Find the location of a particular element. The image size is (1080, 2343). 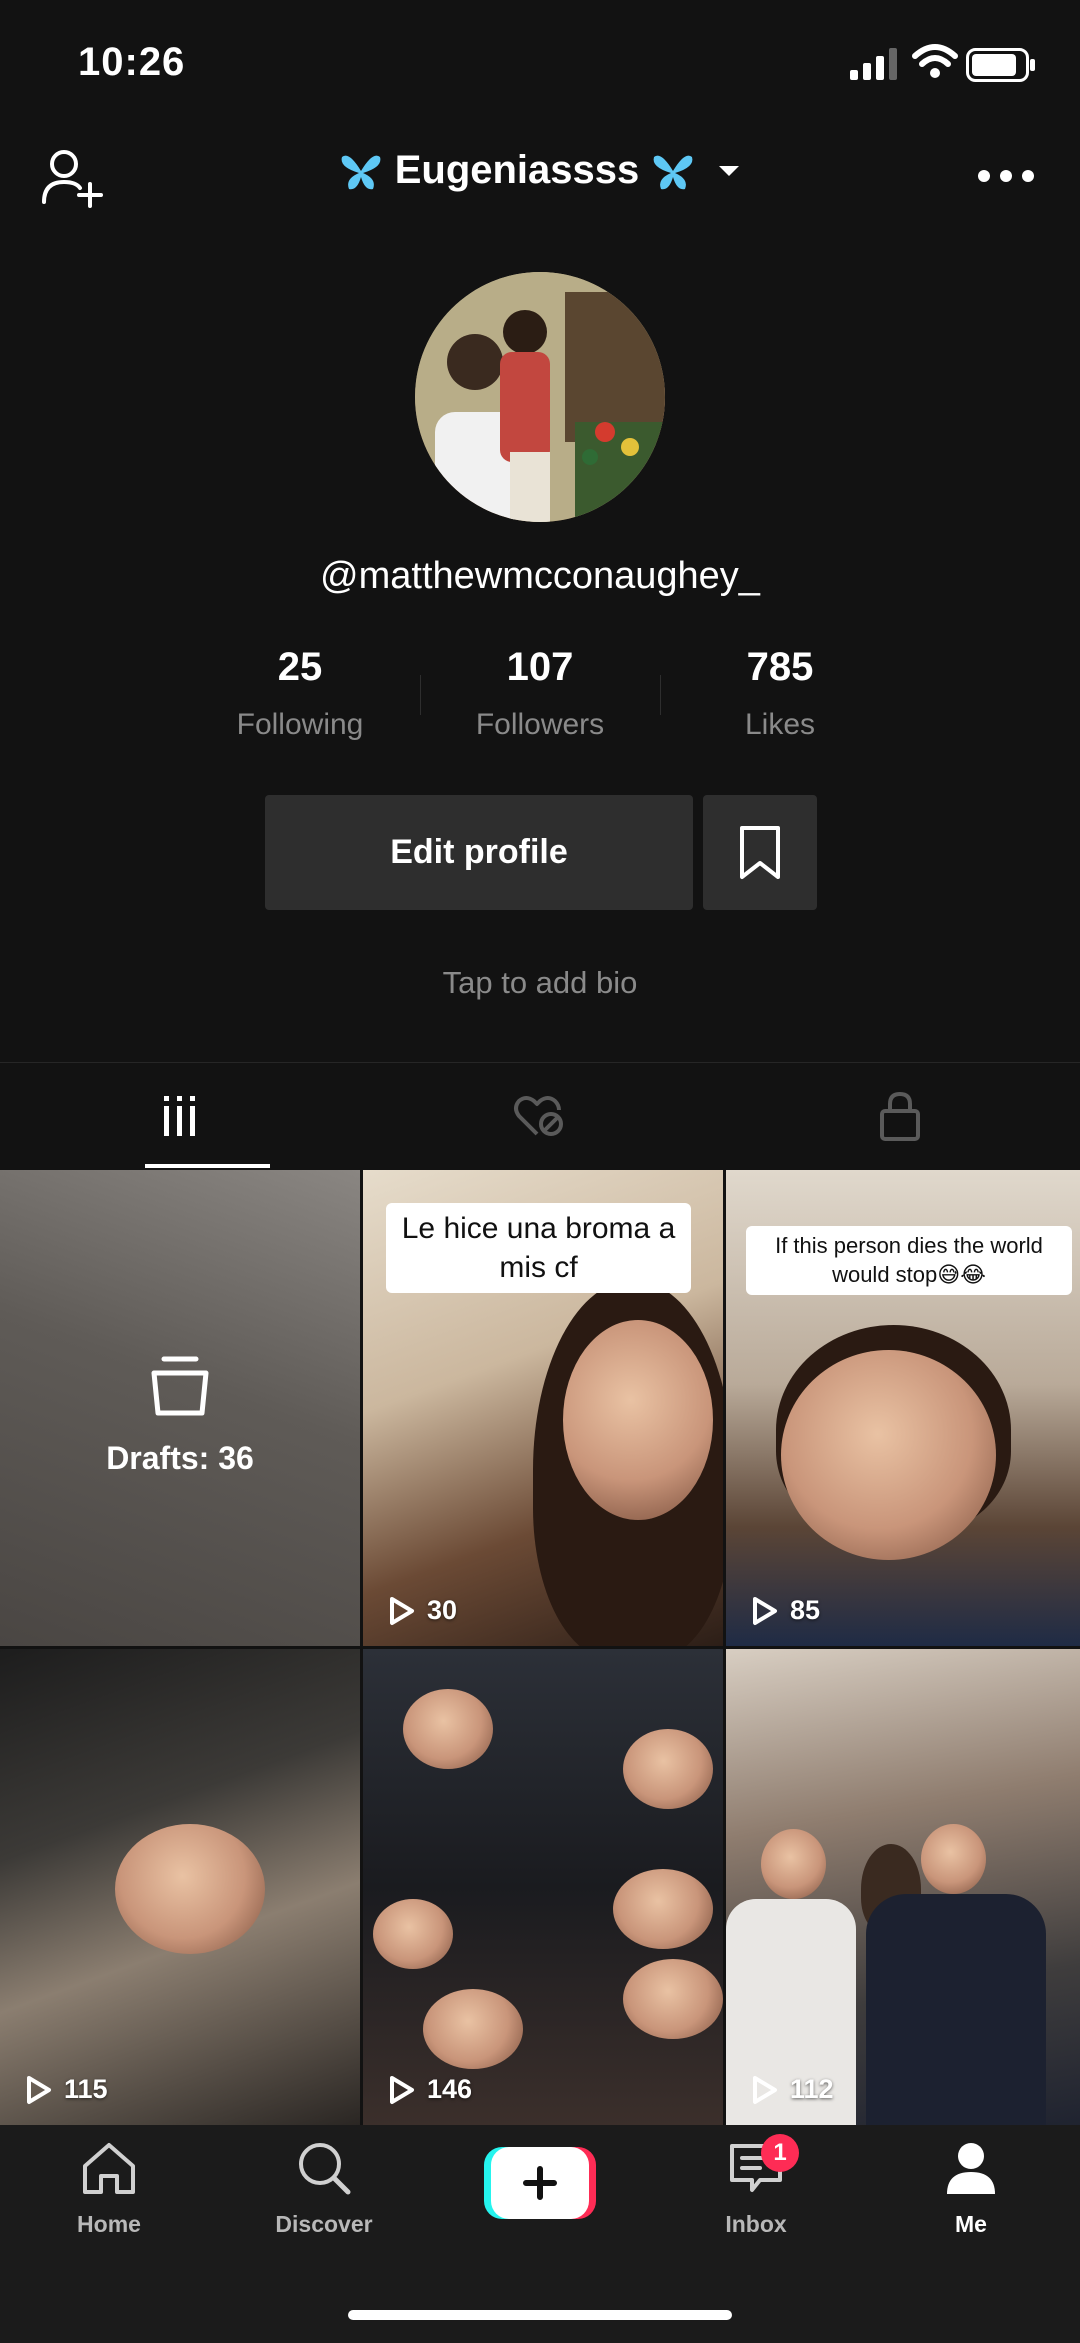

liked-hidden-icon is located at coordinates (538, 1115).